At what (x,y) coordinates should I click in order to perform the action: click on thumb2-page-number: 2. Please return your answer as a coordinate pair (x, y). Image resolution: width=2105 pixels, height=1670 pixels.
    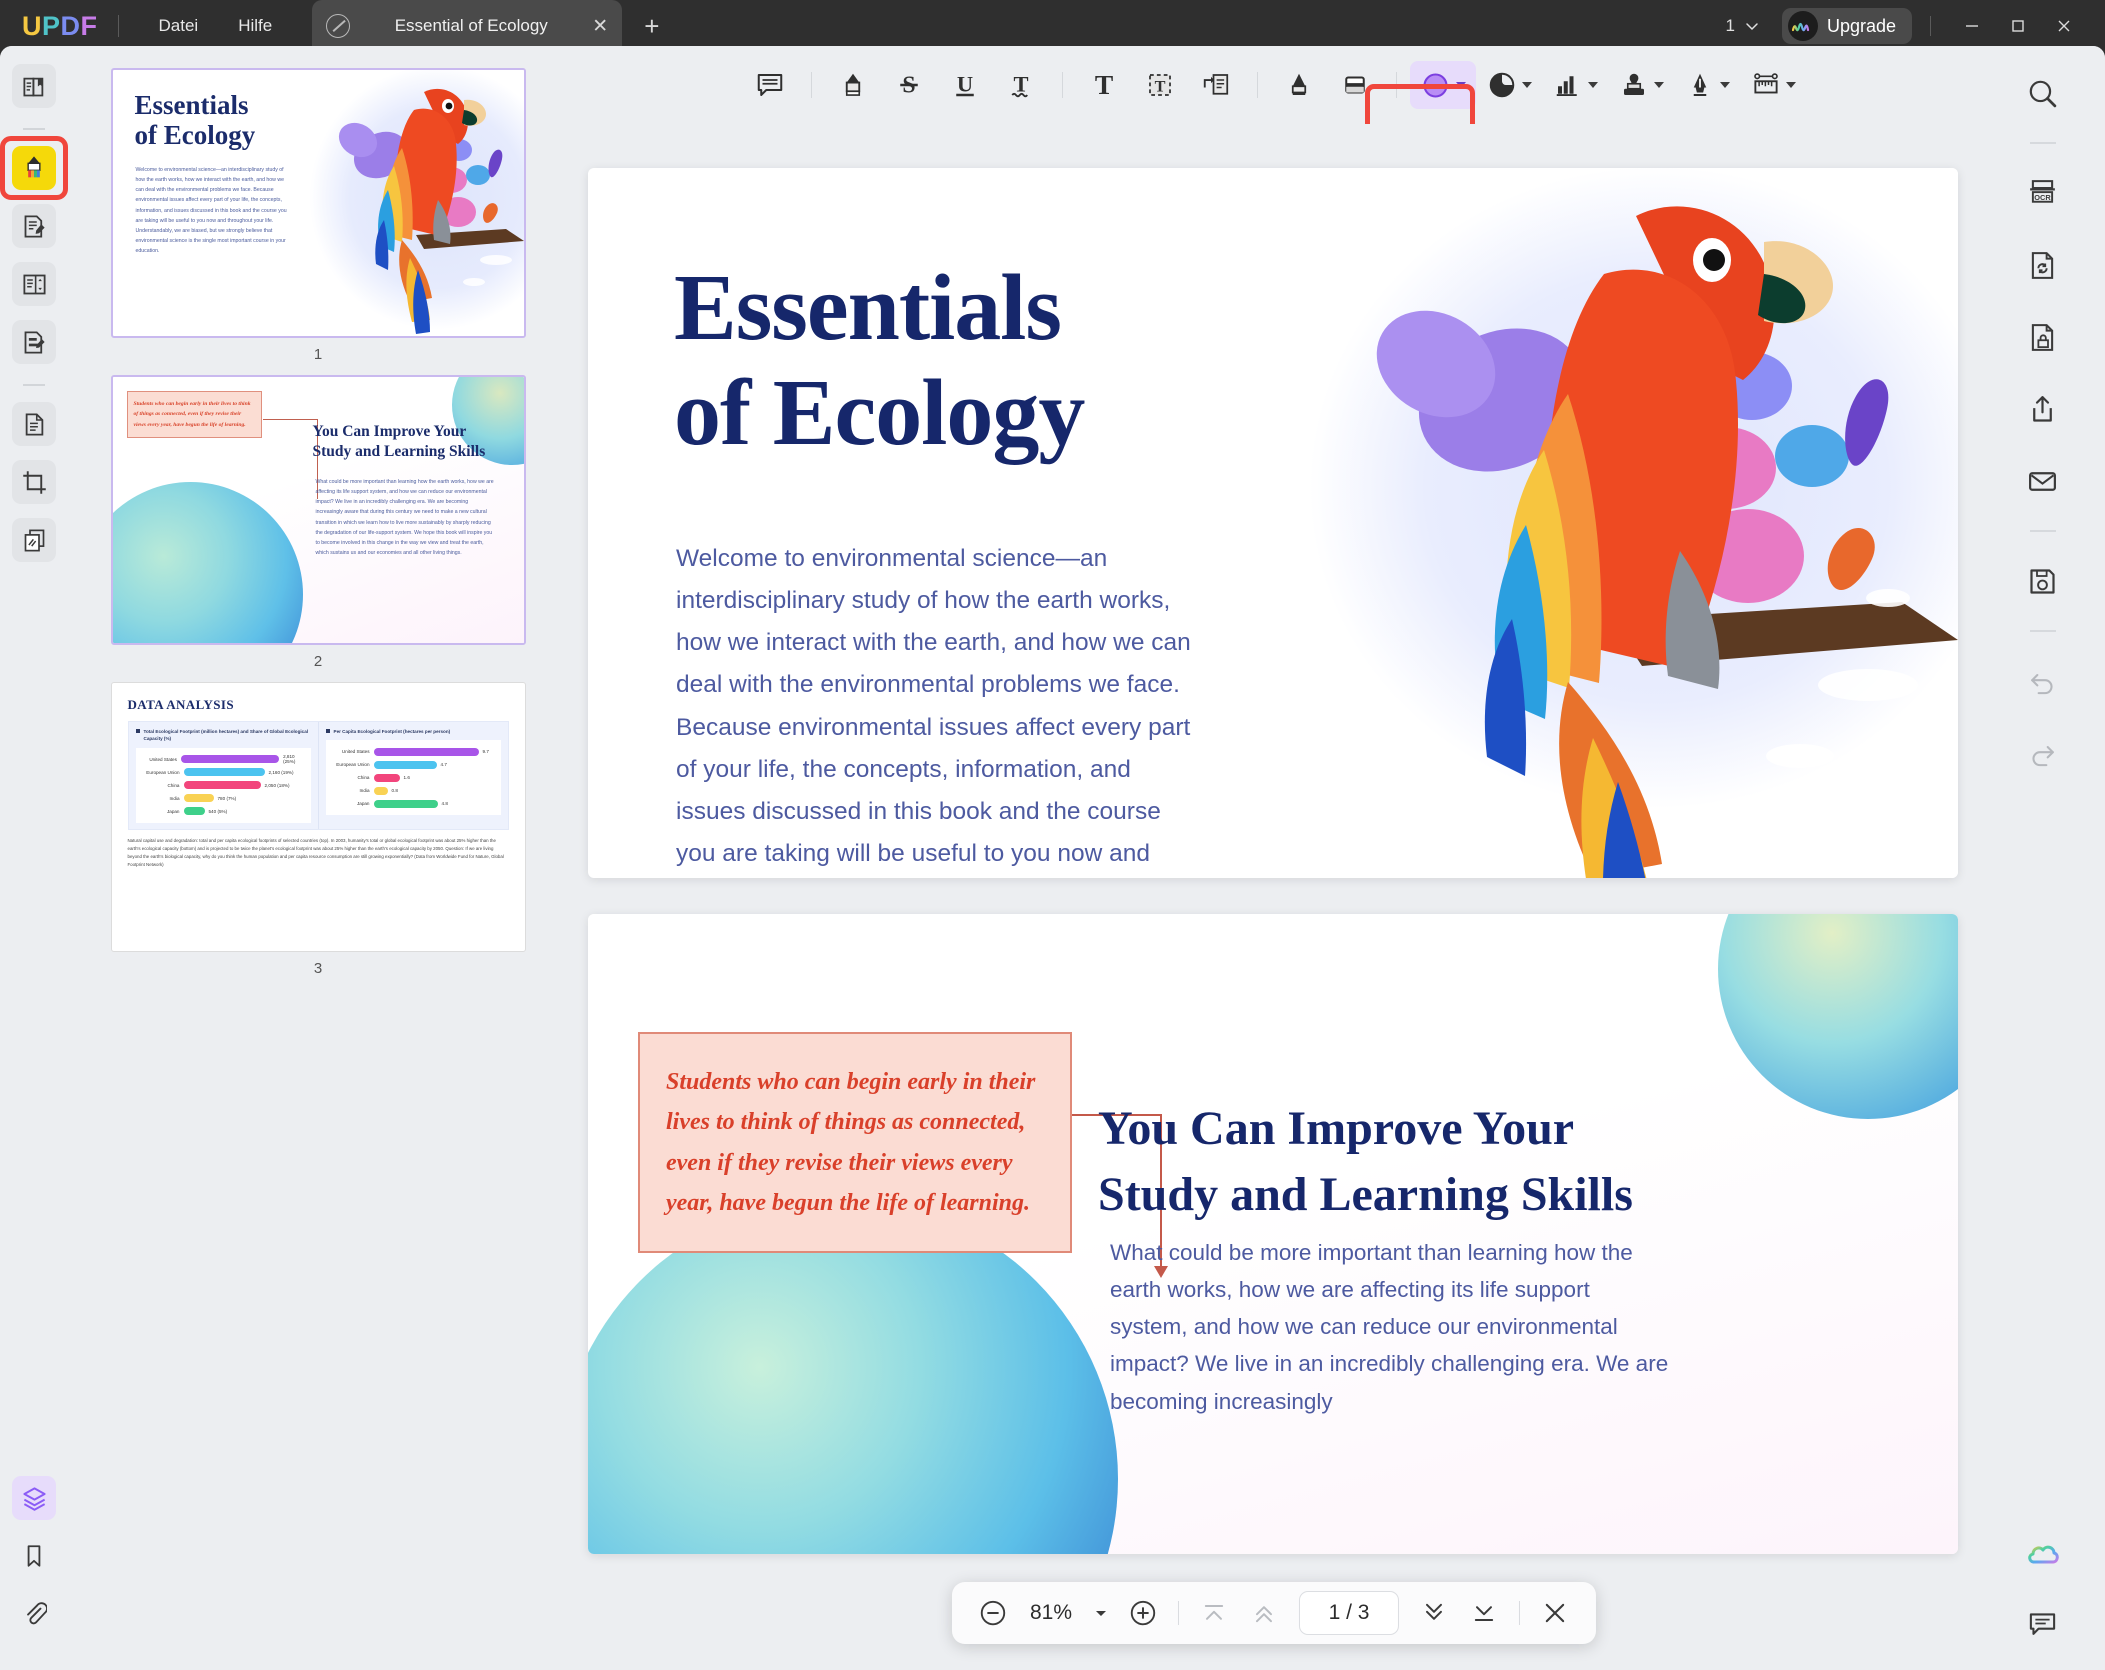
    Looking at the image, I should click on (318, 661).